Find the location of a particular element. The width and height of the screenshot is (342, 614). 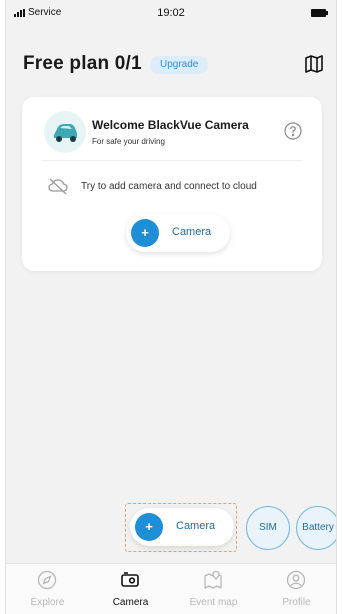

car-icon is located at coordinates (65, 132).